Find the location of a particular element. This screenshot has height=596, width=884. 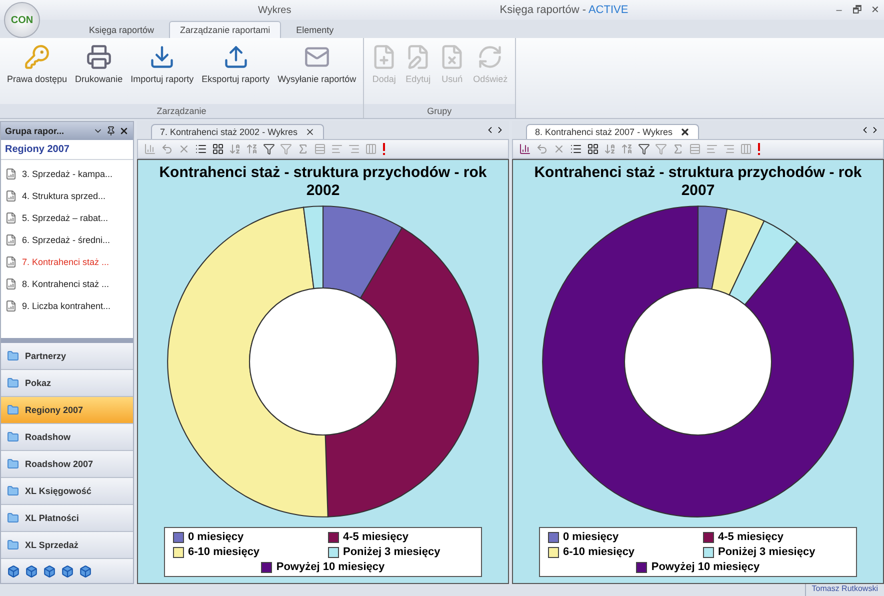

group-heading: Regiony 2007 is located at coordinates (67, 150).